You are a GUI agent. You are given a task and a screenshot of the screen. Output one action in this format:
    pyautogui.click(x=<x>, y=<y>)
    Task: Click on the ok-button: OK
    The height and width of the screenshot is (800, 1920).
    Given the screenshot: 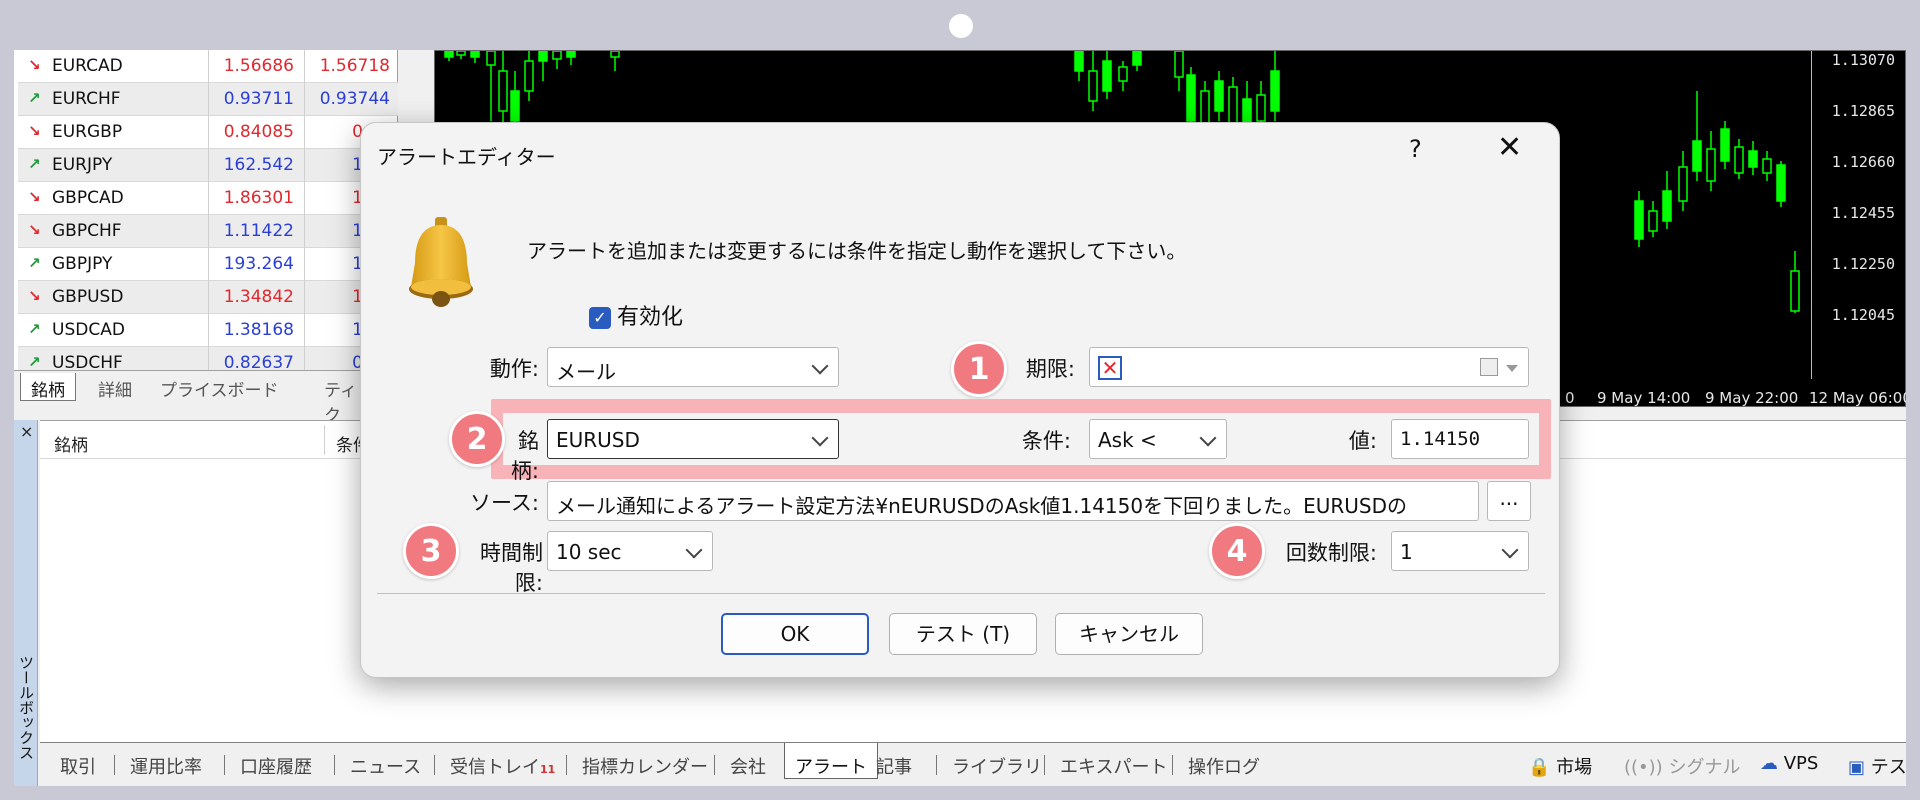 What is the action you would take?
    pyautogui.click(x=795, y=634)
    